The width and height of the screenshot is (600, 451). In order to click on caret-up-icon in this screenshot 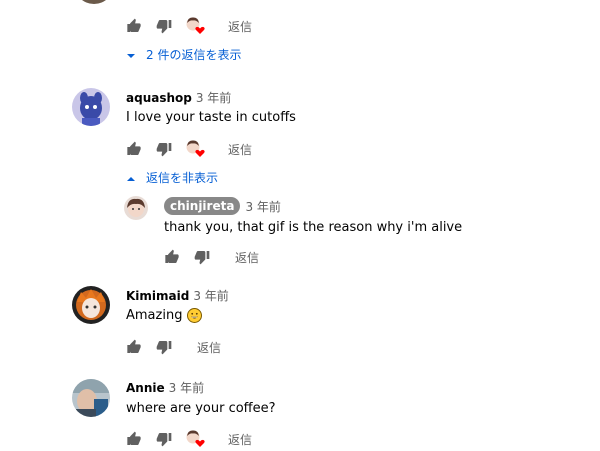, I will do `click(131, 178)`.